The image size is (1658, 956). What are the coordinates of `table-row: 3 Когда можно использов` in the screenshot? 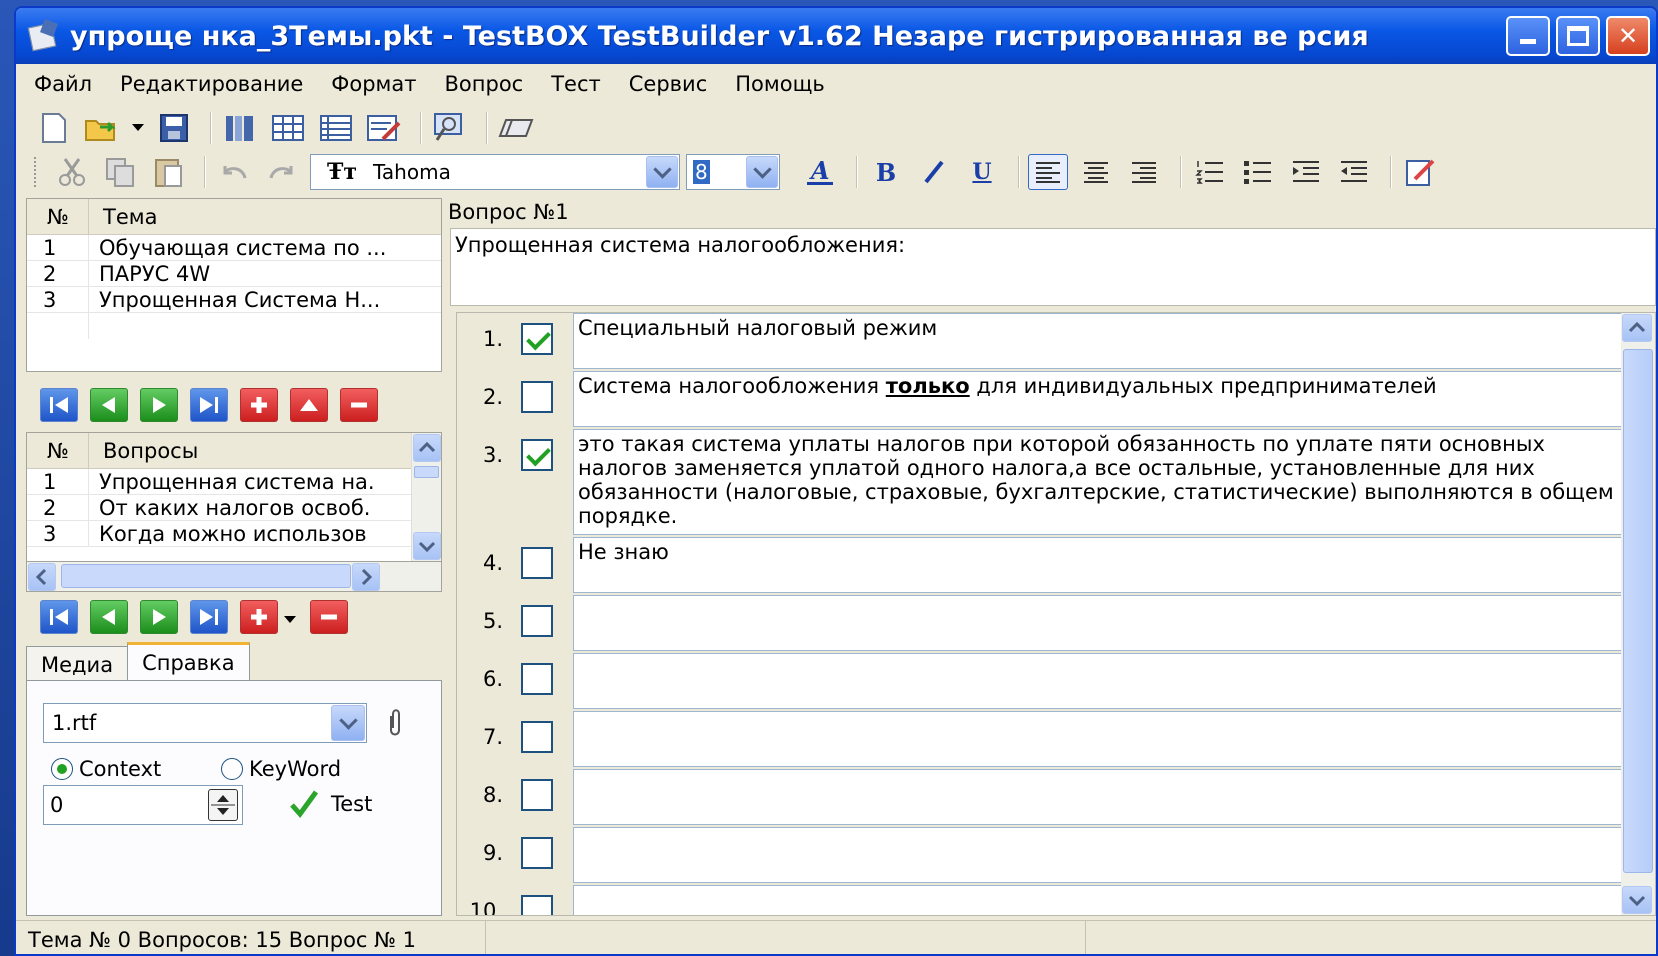 It's located at (220, 534).